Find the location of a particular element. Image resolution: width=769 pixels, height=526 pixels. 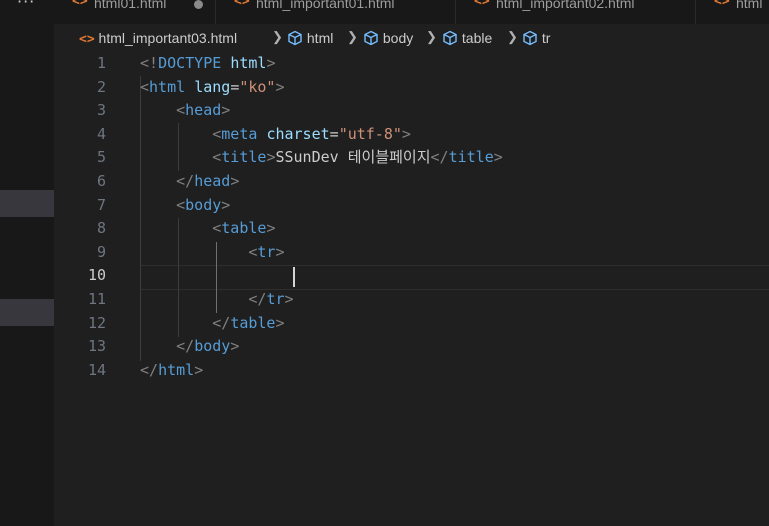

symbol-element-icon is located at coordinates (530, 38).